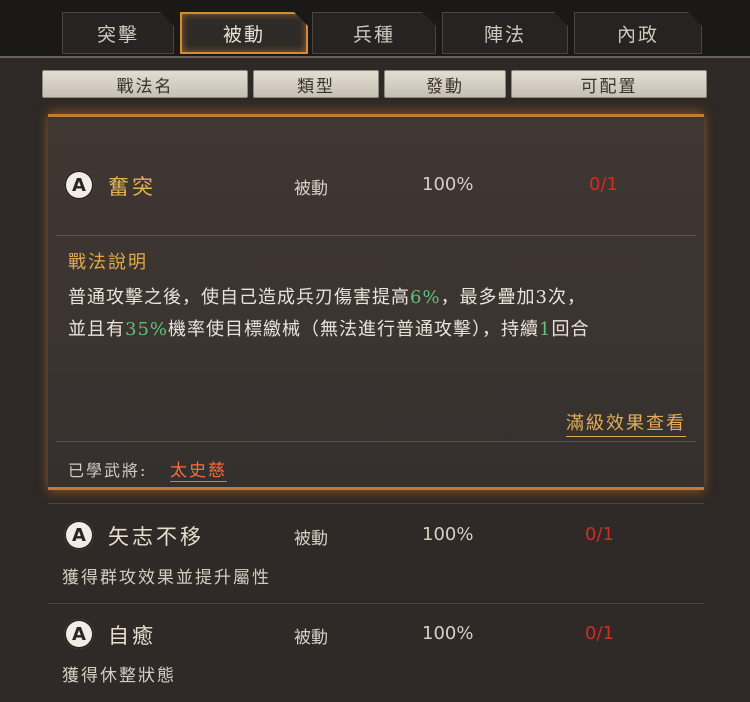  I want to click on tactic-row: A 矢志不移 被動 100% 0/1 獲得群攻效果並提升屬性, so click(376, 549).